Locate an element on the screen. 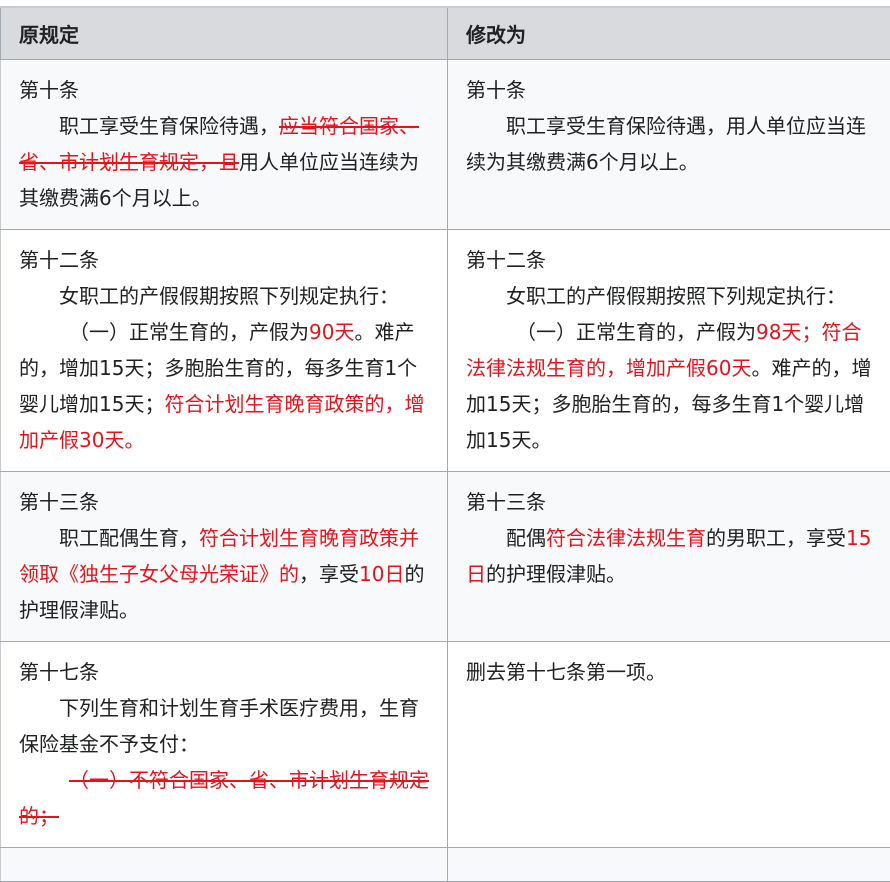  deleted-text: （一）不符合国家、省、市计划生育规定的； is located at coordinates (224, 798).